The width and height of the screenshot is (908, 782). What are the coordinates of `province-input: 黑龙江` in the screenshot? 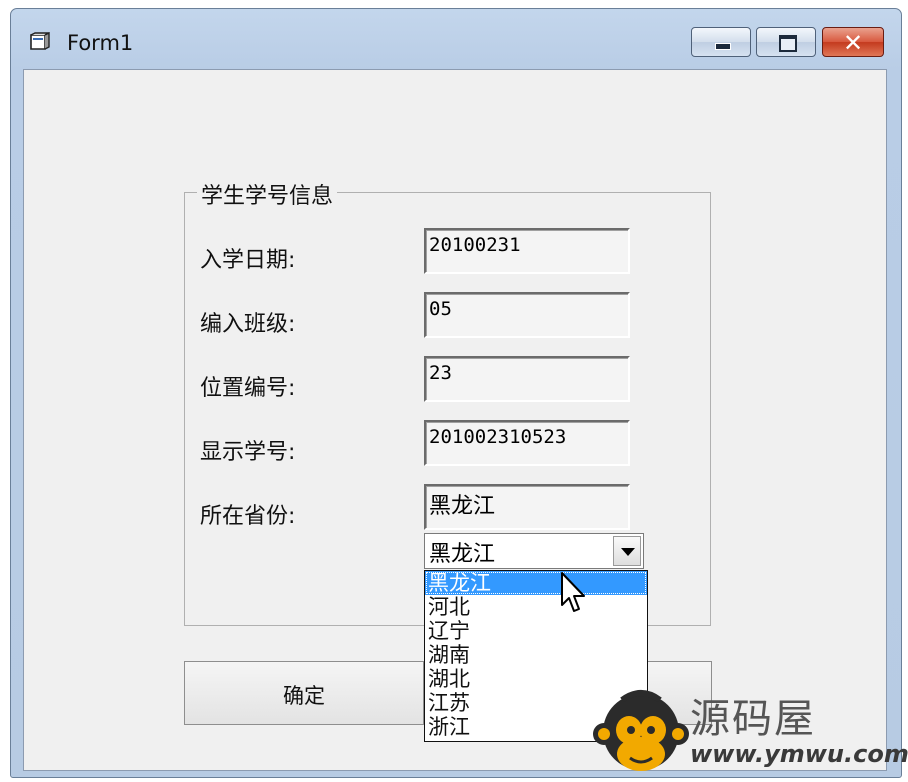 It's located at (527, 507).